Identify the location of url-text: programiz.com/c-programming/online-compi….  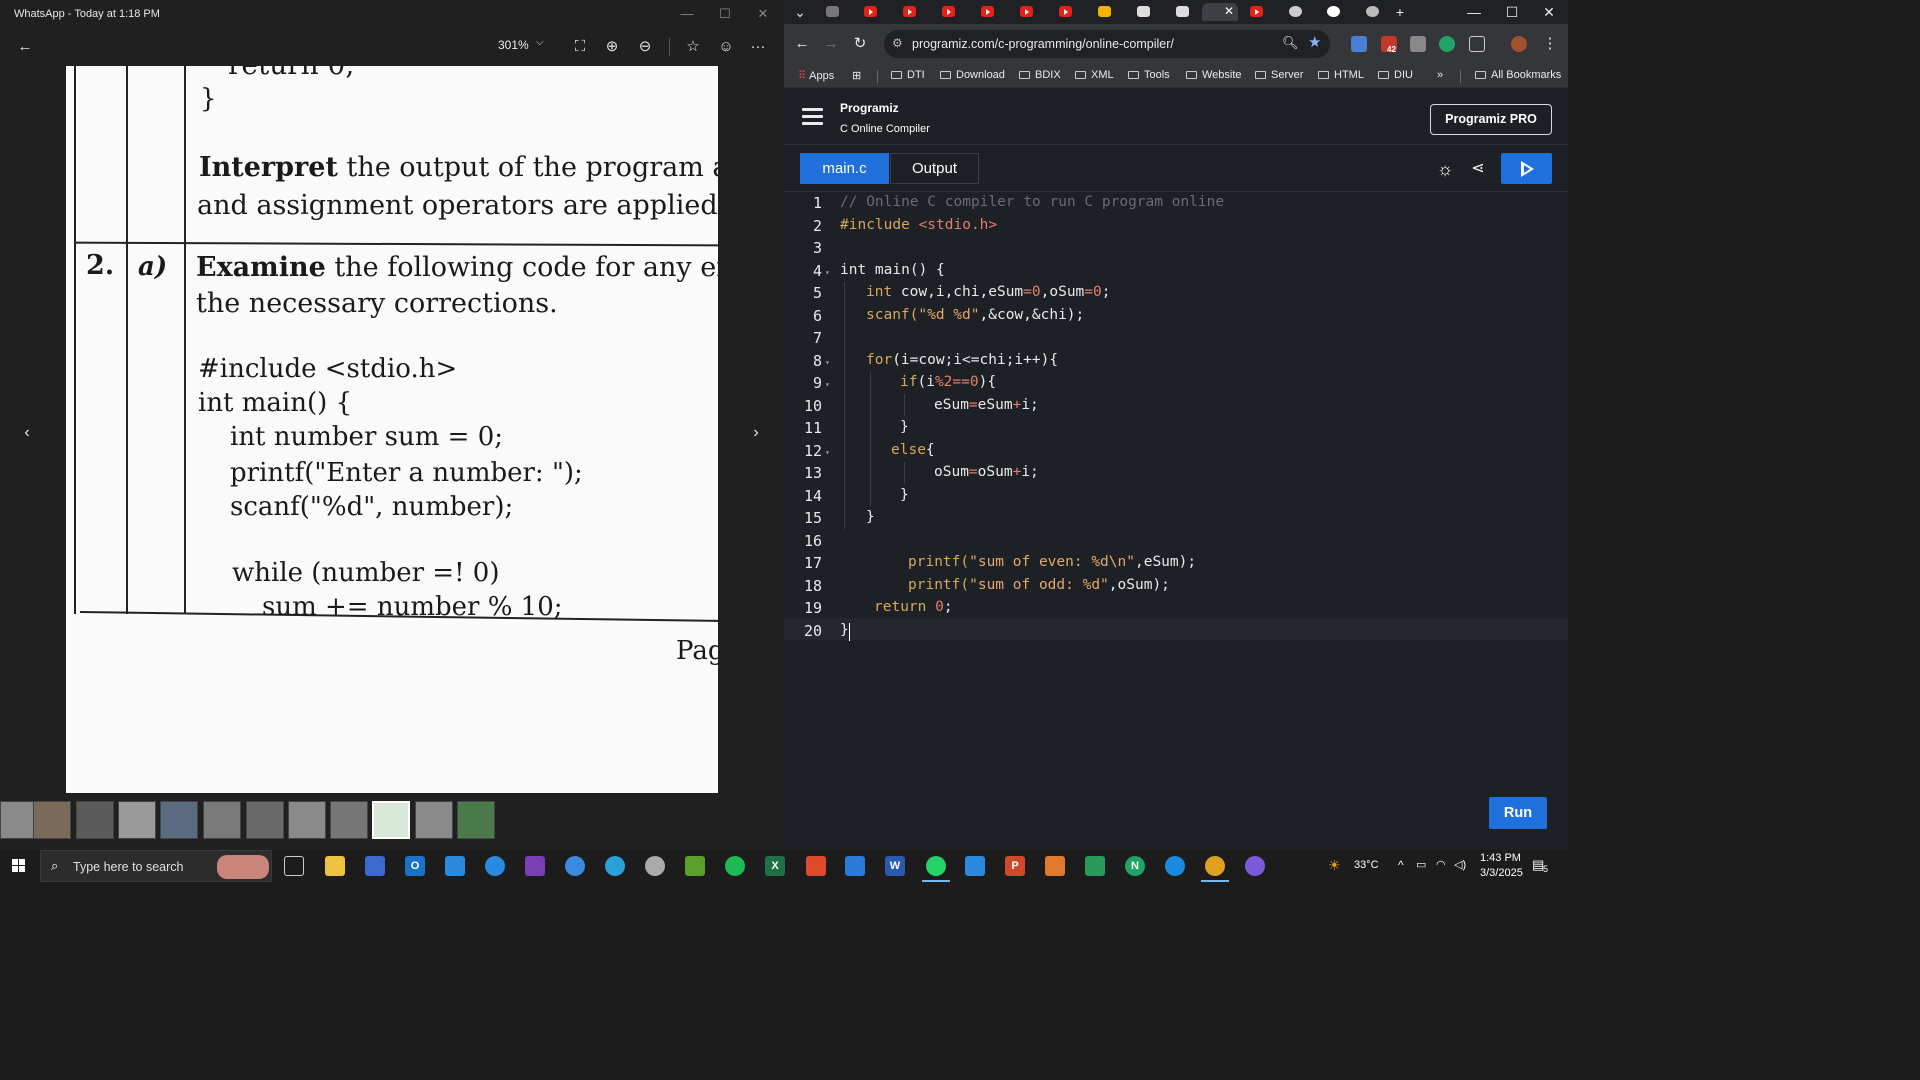
(1043, 44).